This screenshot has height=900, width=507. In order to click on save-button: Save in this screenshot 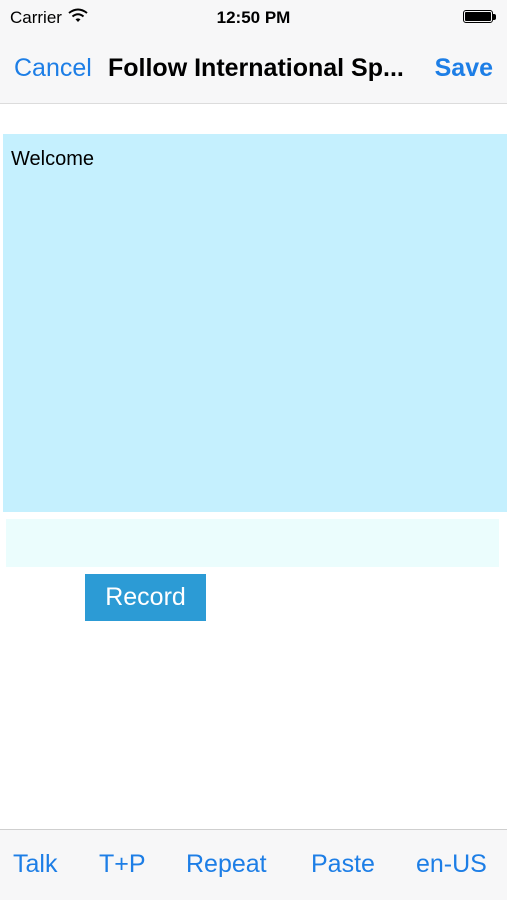, I will do `click(464, 68)`.